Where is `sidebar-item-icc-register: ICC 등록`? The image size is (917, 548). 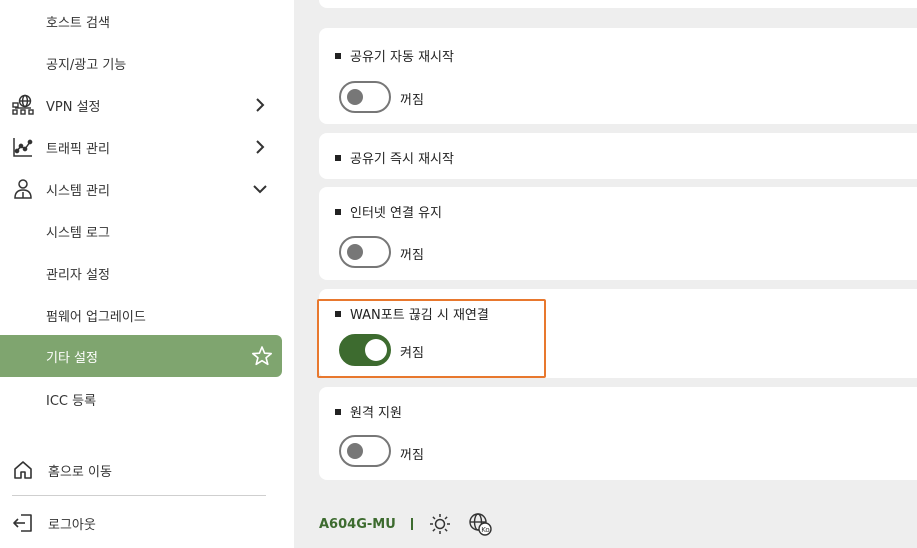 sidebar-item-icc-register: ICC 등록 is located at coordinates (141, 399).